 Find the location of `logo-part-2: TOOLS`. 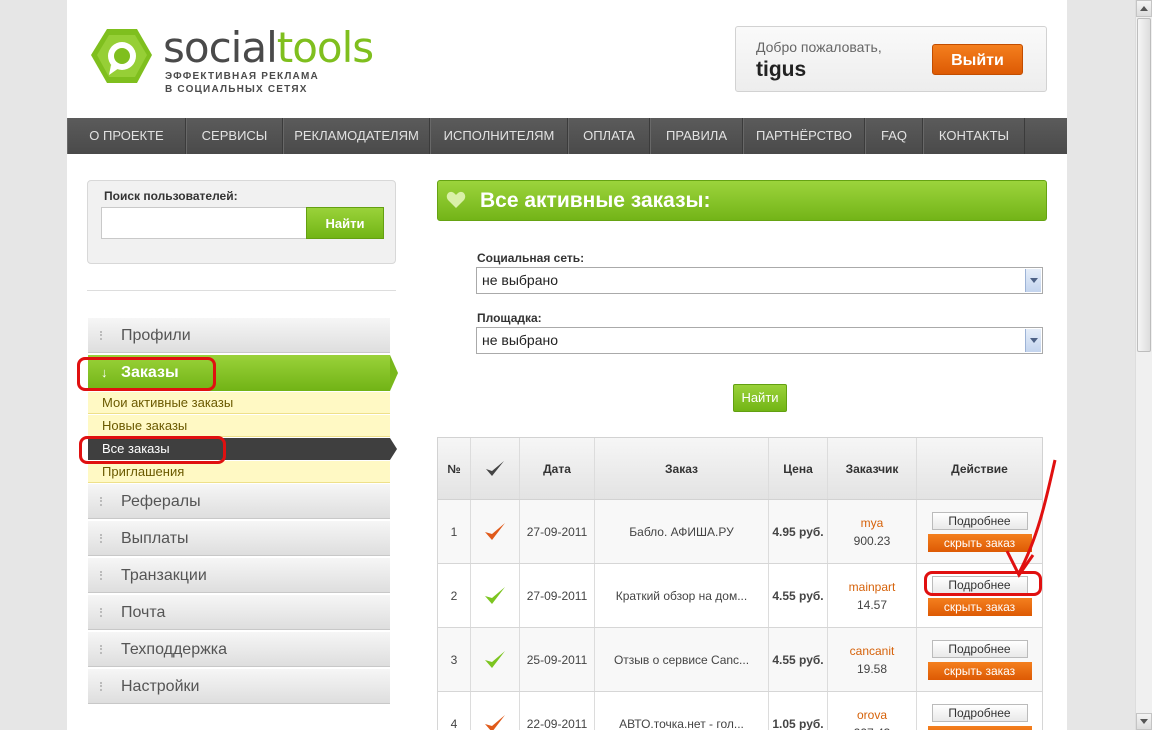

logo-part-2: TOOLS is located at coordinates (325, 47).